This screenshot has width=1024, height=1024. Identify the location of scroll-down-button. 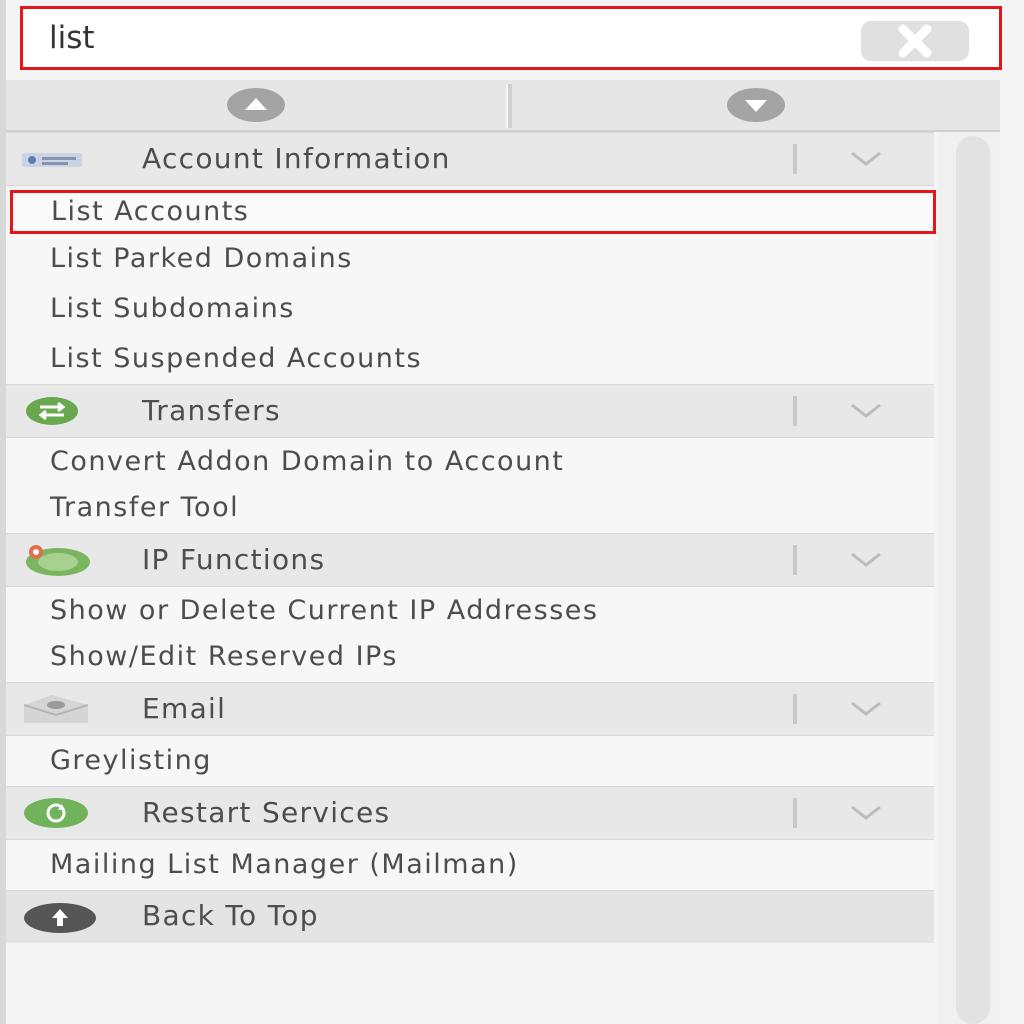
(756, 105).